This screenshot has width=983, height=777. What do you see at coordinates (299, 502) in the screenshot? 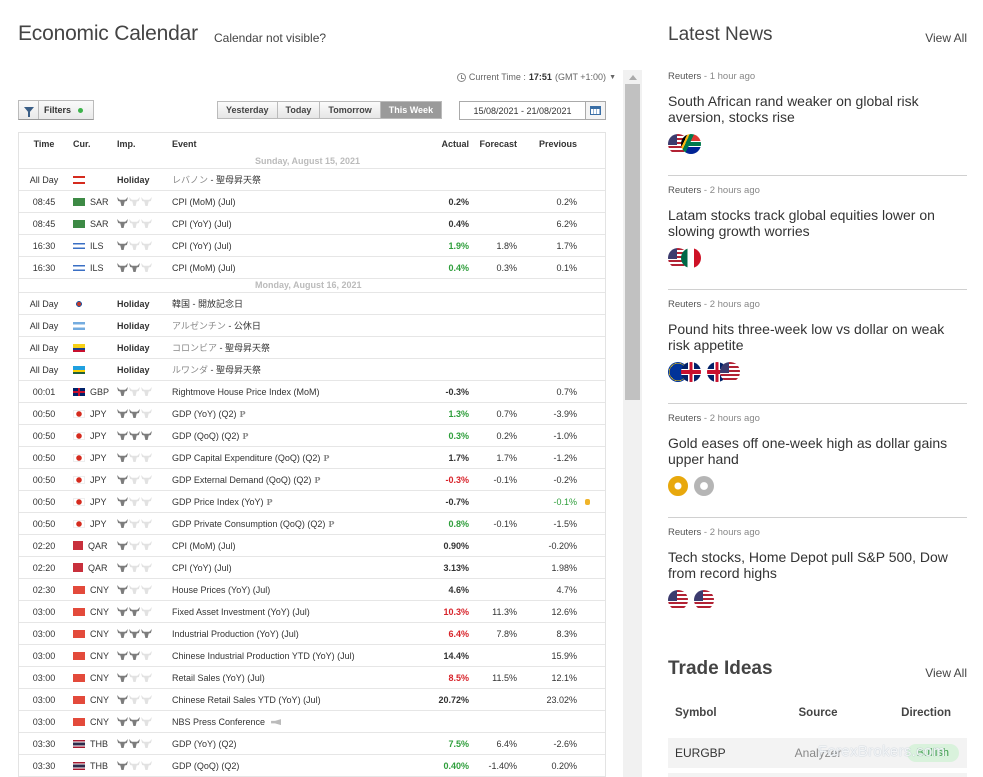
I see `event-name: GDP Price Index (YoY) P` at bounding box center [299, 502].